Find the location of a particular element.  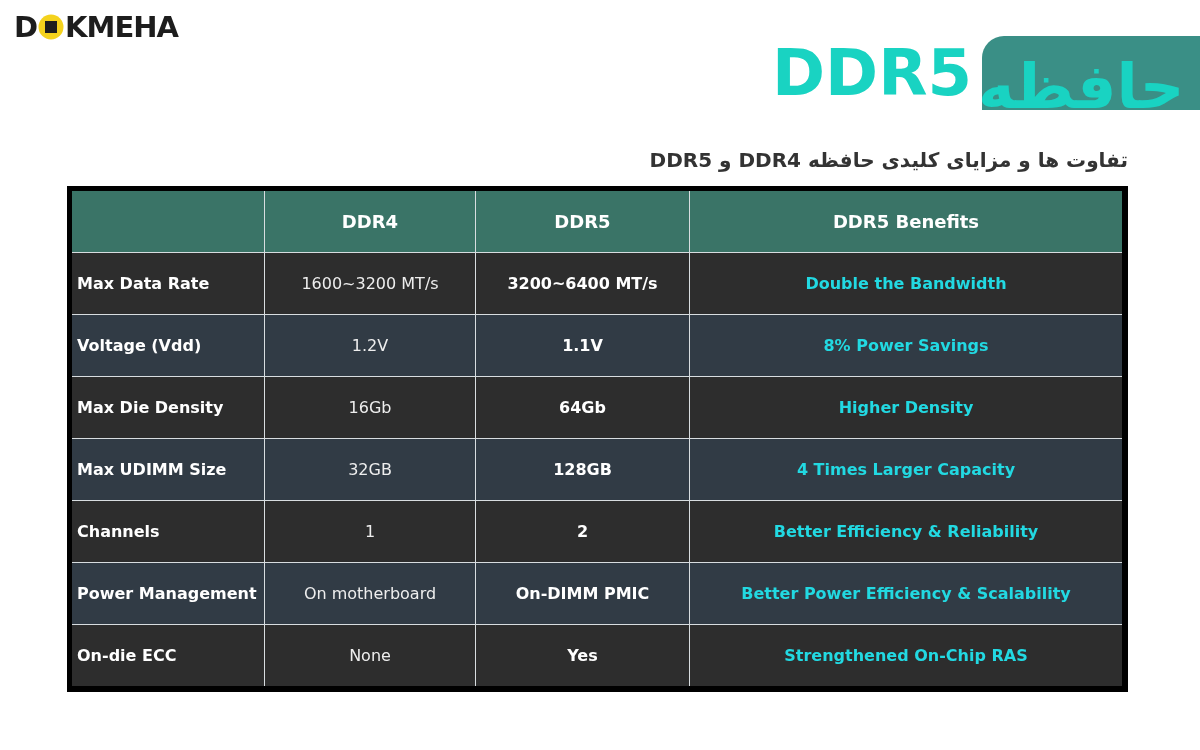

page-title: DDR5 is located at coordinates (871, 73).